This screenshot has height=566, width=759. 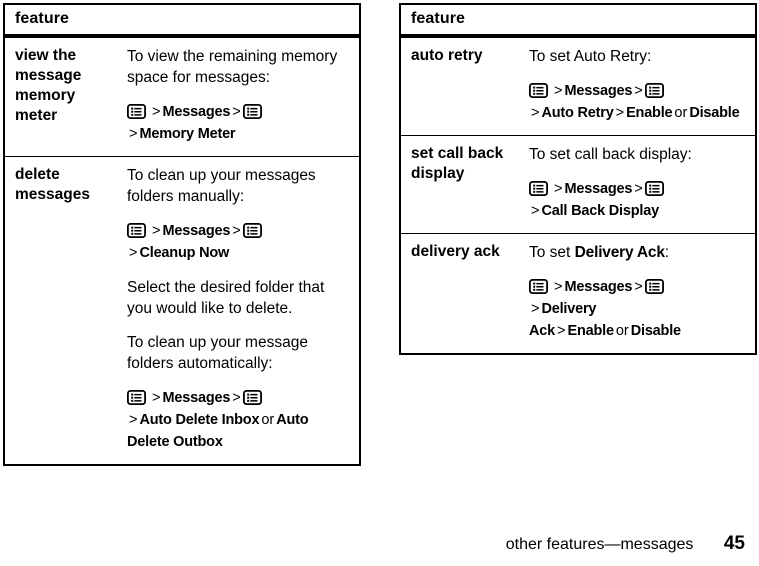 What do you see at coordinates (590, 56) in the screenshot?
I see `description-paragraph: To set Auto Retry:` at bounding box center [590, 56].